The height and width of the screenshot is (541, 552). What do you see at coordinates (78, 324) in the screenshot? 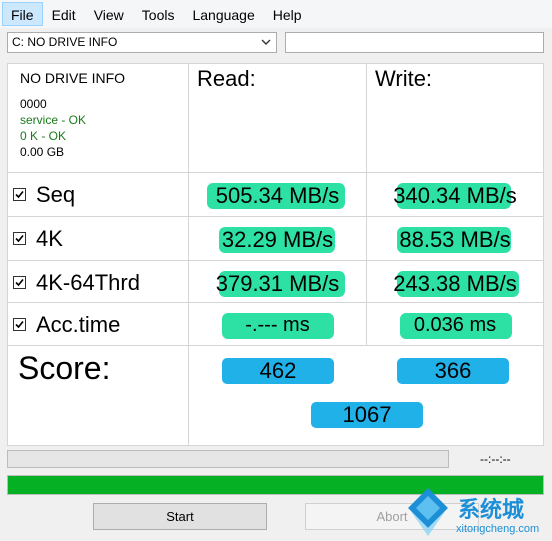
I see `acctime-label-text: Acc.time` at bounding box center [78, 324].